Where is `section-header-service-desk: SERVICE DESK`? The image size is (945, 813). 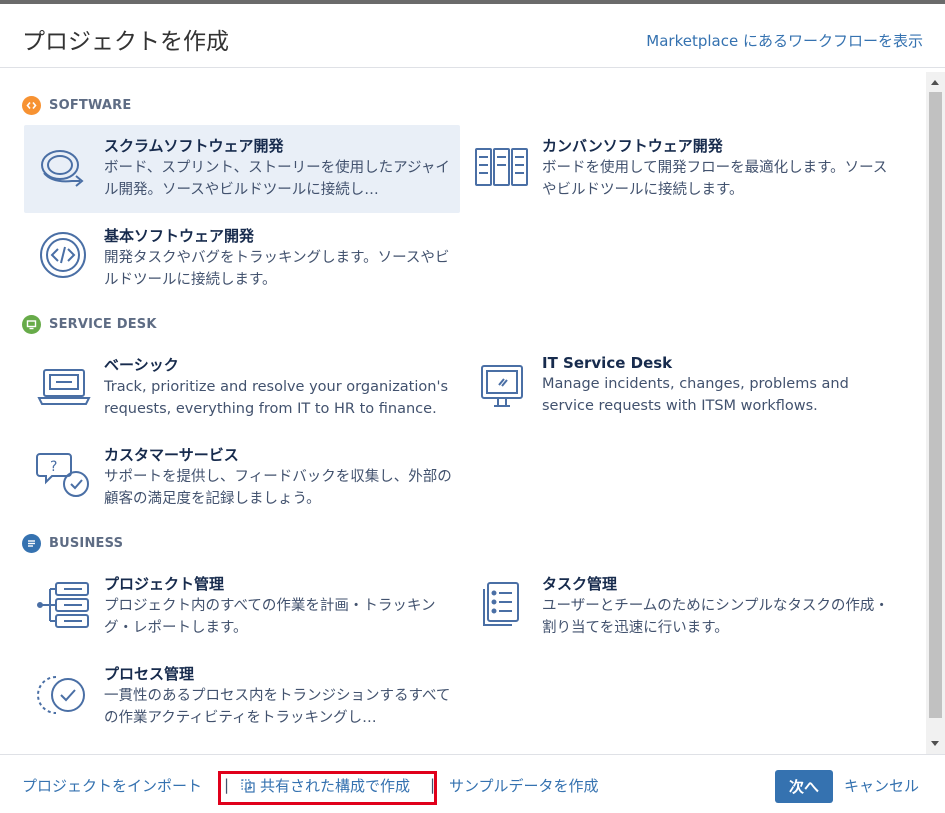
section-header-service-desk: SERVICE DESK is located at coordinates (89, 324).